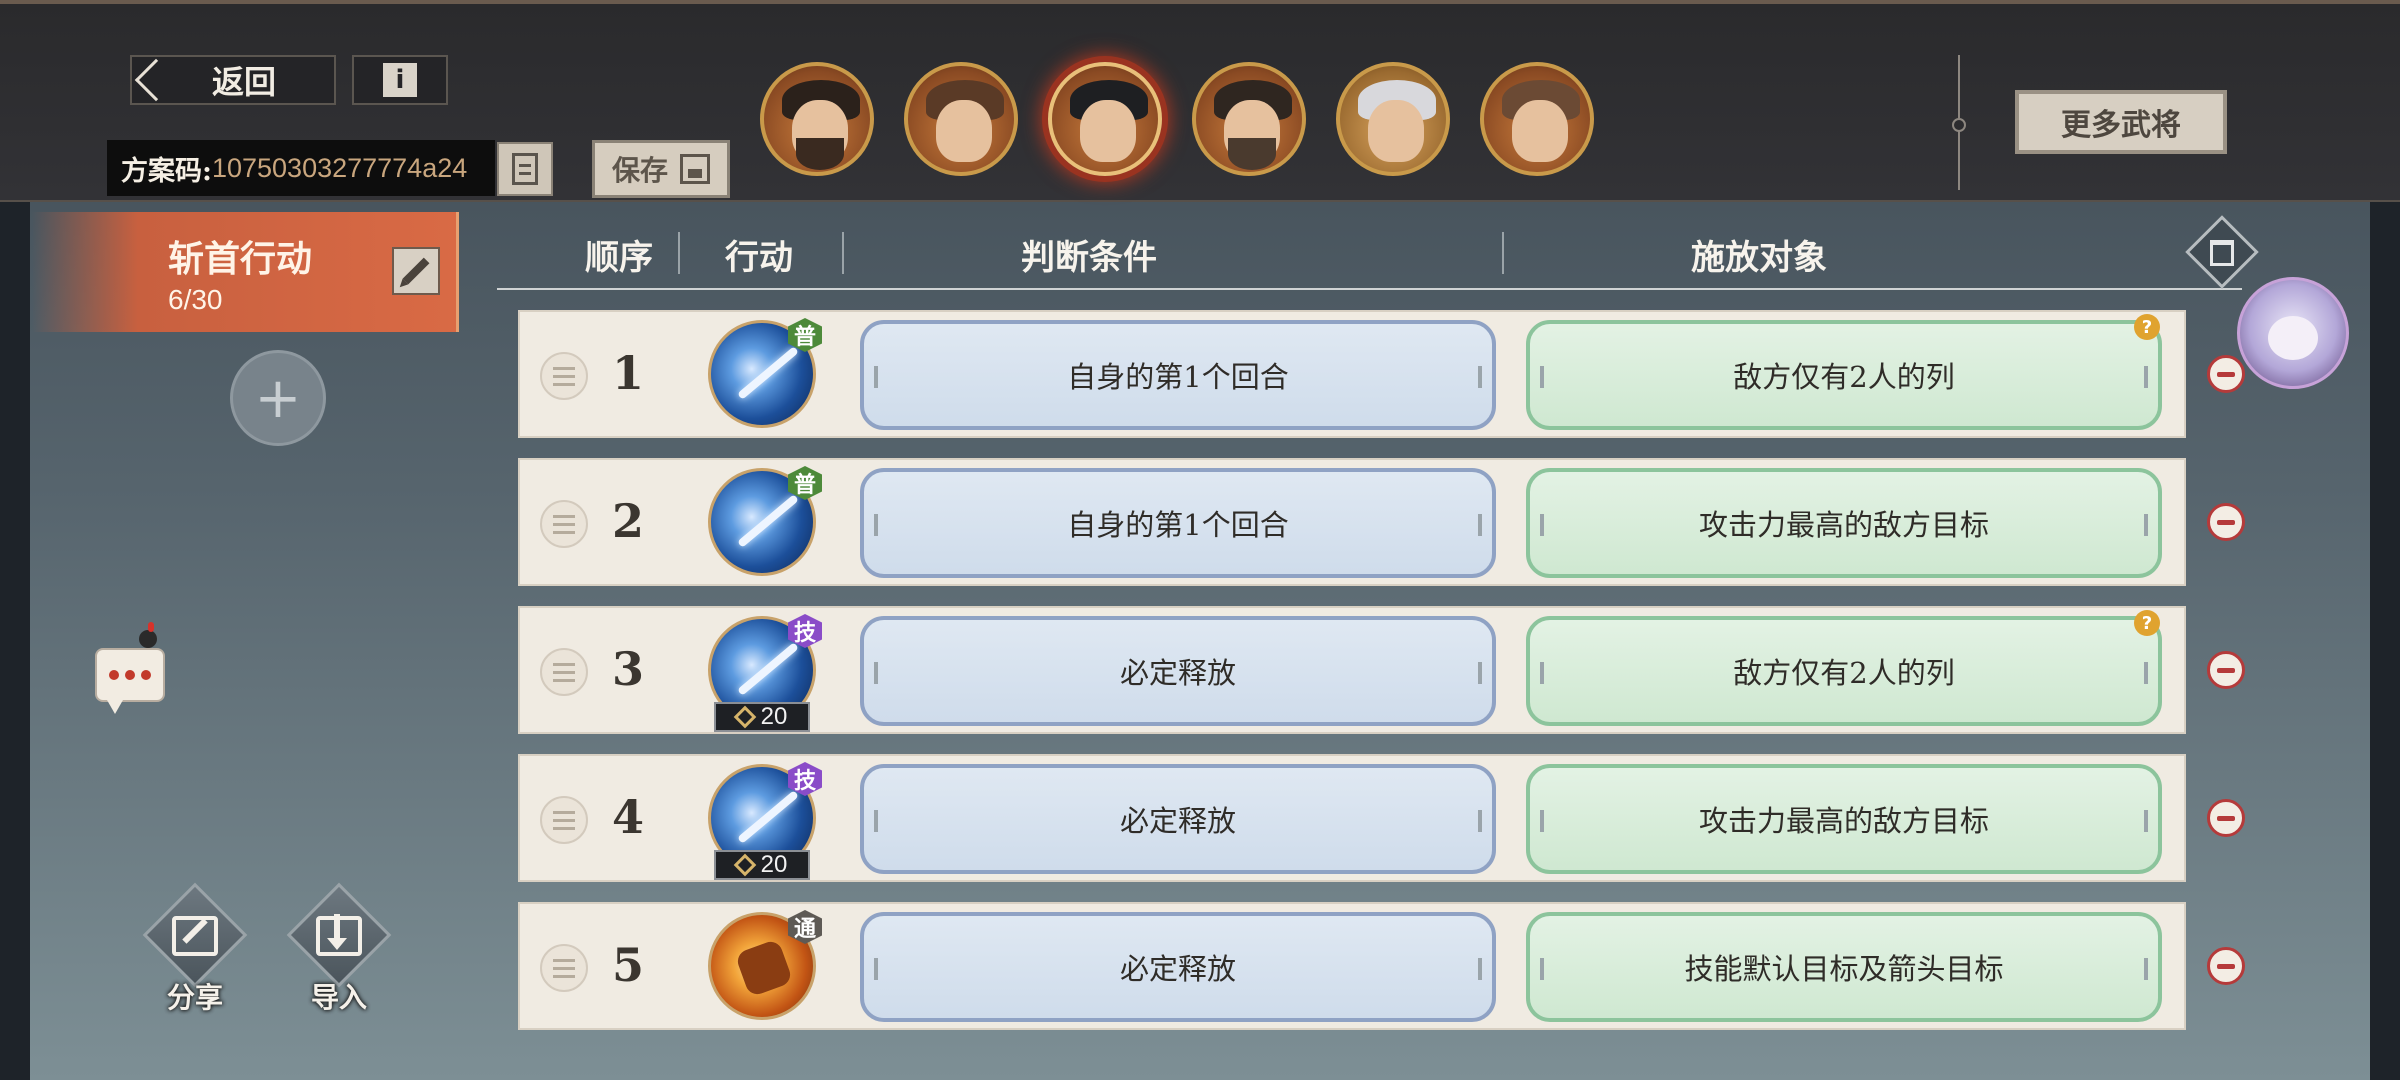 The width and height of the screenshot is (2400, 1080). I want to click on table-row: 1 普 自身的第1个回合 敌方仅有2人的列 ?, so click(1352, 374).